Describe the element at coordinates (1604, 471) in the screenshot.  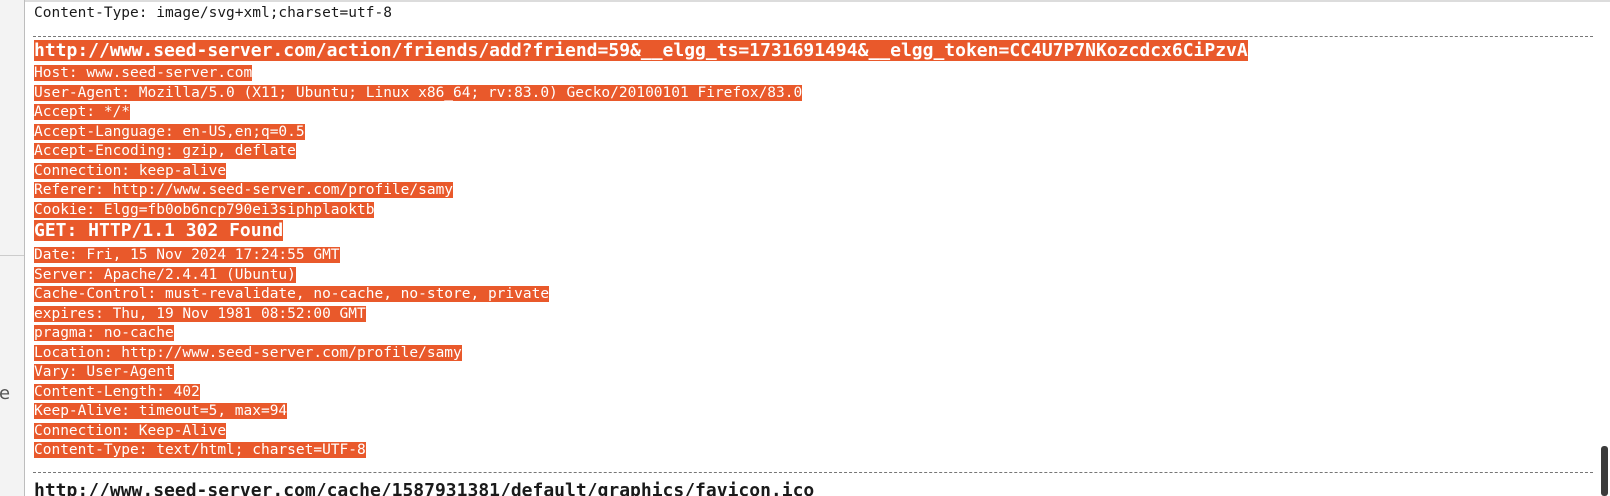
I see `vertical-scrollbar-thumb` at that location.